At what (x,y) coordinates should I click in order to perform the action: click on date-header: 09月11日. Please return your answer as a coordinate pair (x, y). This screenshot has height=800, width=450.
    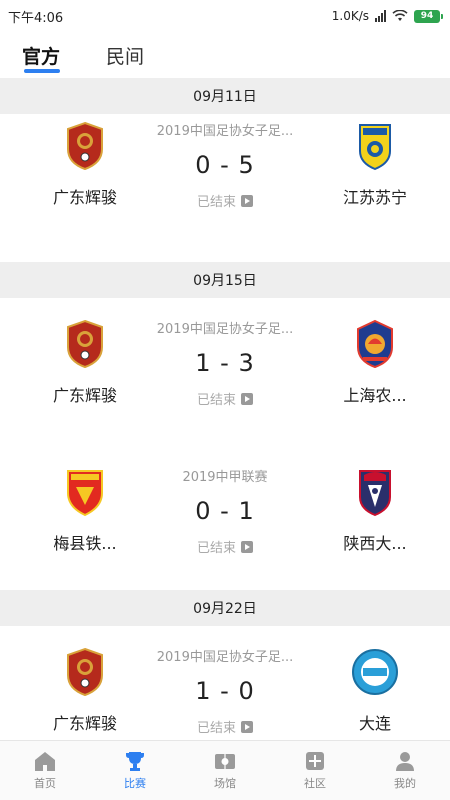
    Looking at the image, I should click on (225, 96).